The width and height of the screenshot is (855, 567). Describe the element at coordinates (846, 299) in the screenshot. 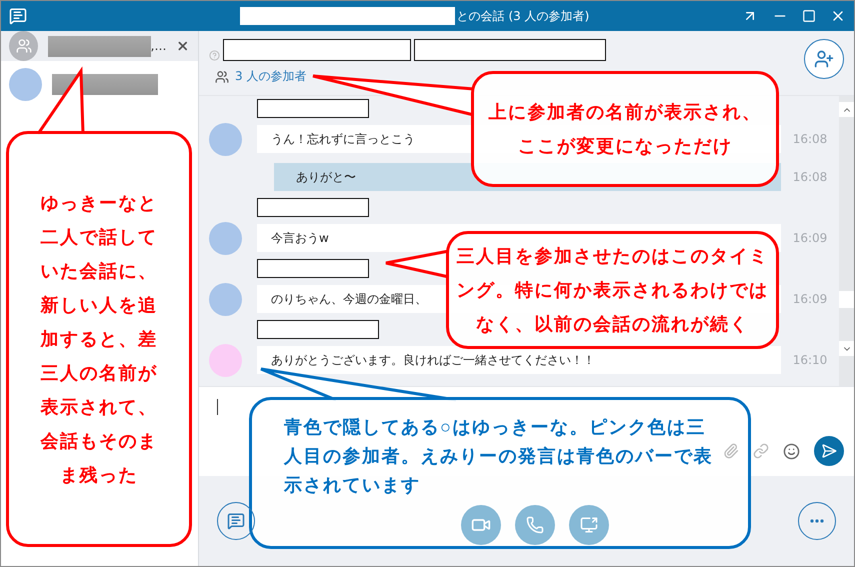

I see `scroll-thumb` at that location.